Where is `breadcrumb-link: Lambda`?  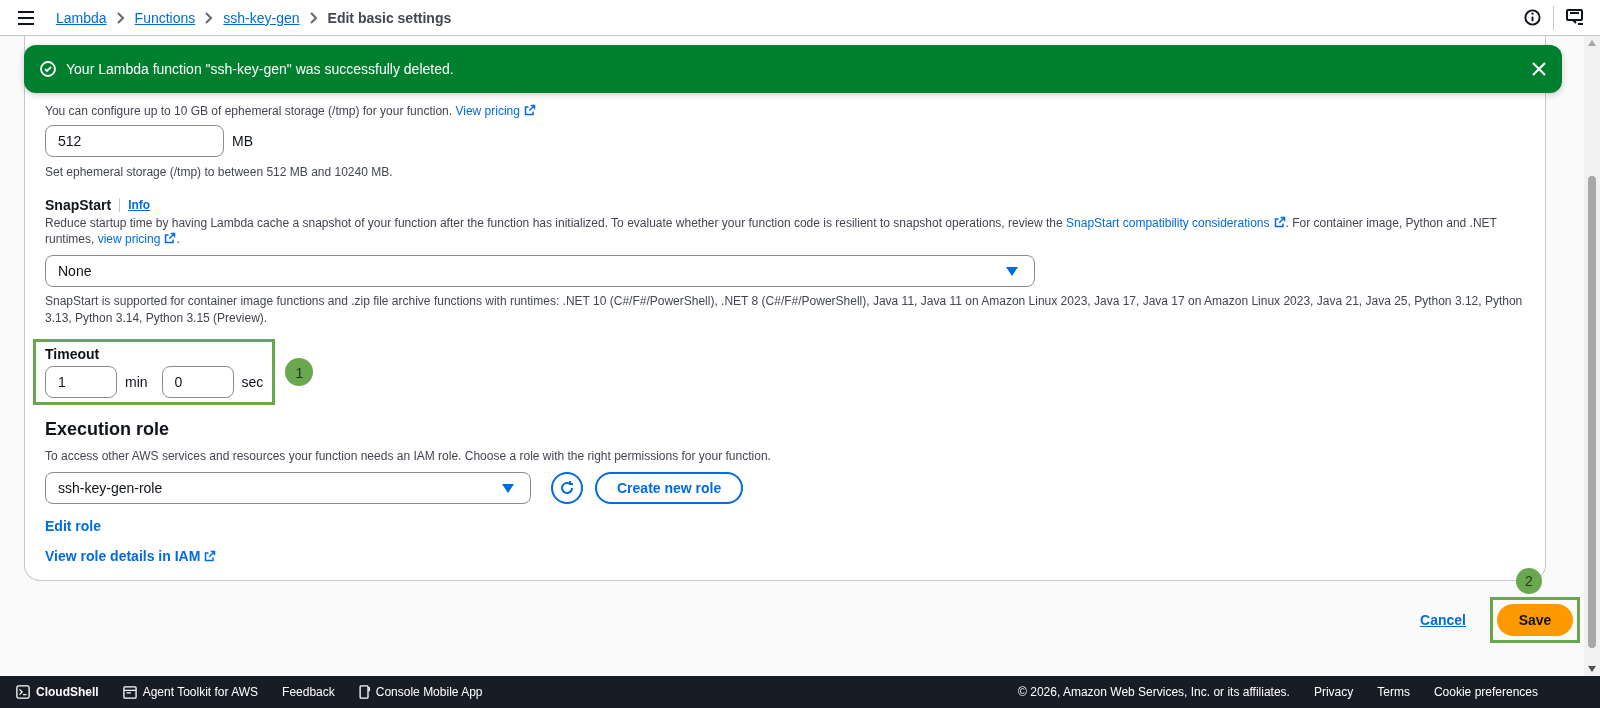
breadcrumb-link: Lambda is located at coordinates (81, 17).